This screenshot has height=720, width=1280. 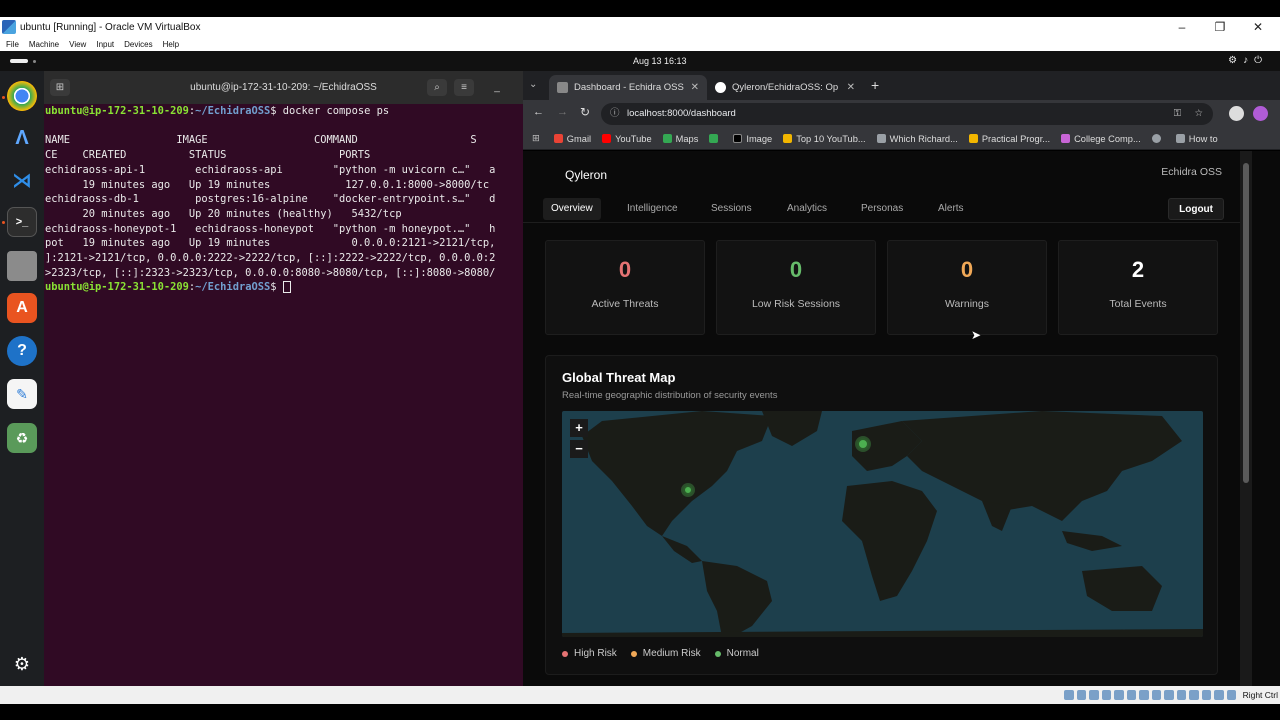 I want to click on logout-button: Logout, so click(x=1196, y=209).